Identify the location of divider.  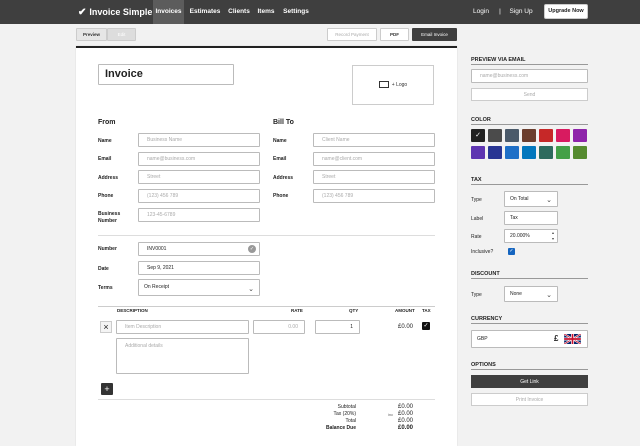
(266, 235).